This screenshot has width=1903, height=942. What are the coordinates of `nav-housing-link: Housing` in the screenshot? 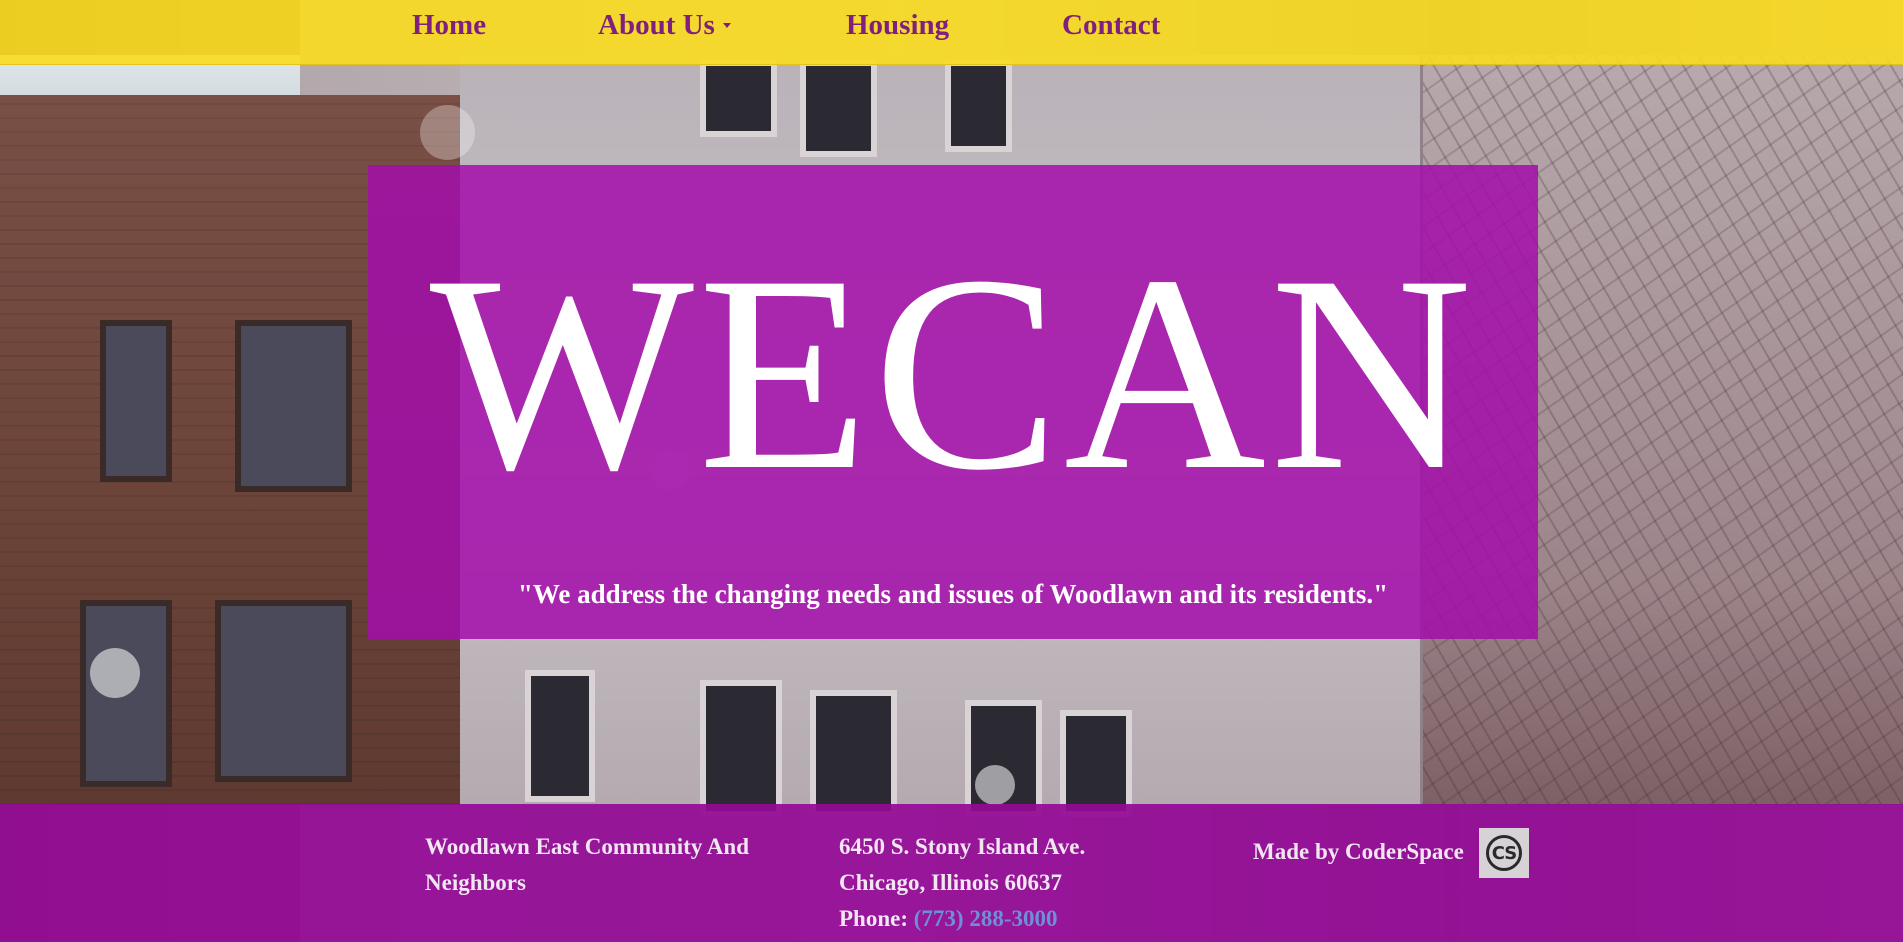 It's located at (897, 25).